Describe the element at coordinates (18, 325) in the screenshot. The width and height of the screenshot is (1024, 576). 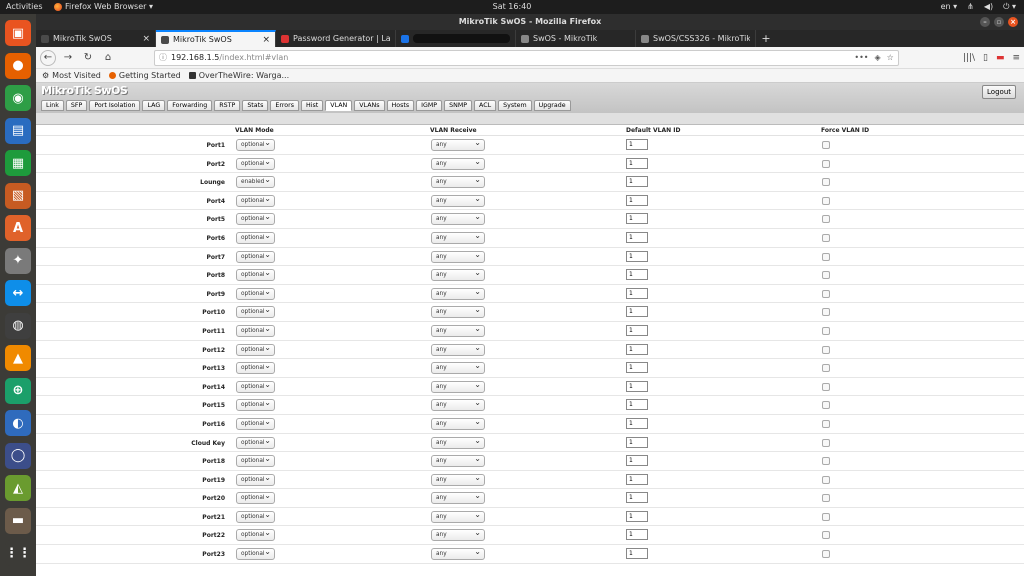
I see `wireshark-icon: ◍` at that location.